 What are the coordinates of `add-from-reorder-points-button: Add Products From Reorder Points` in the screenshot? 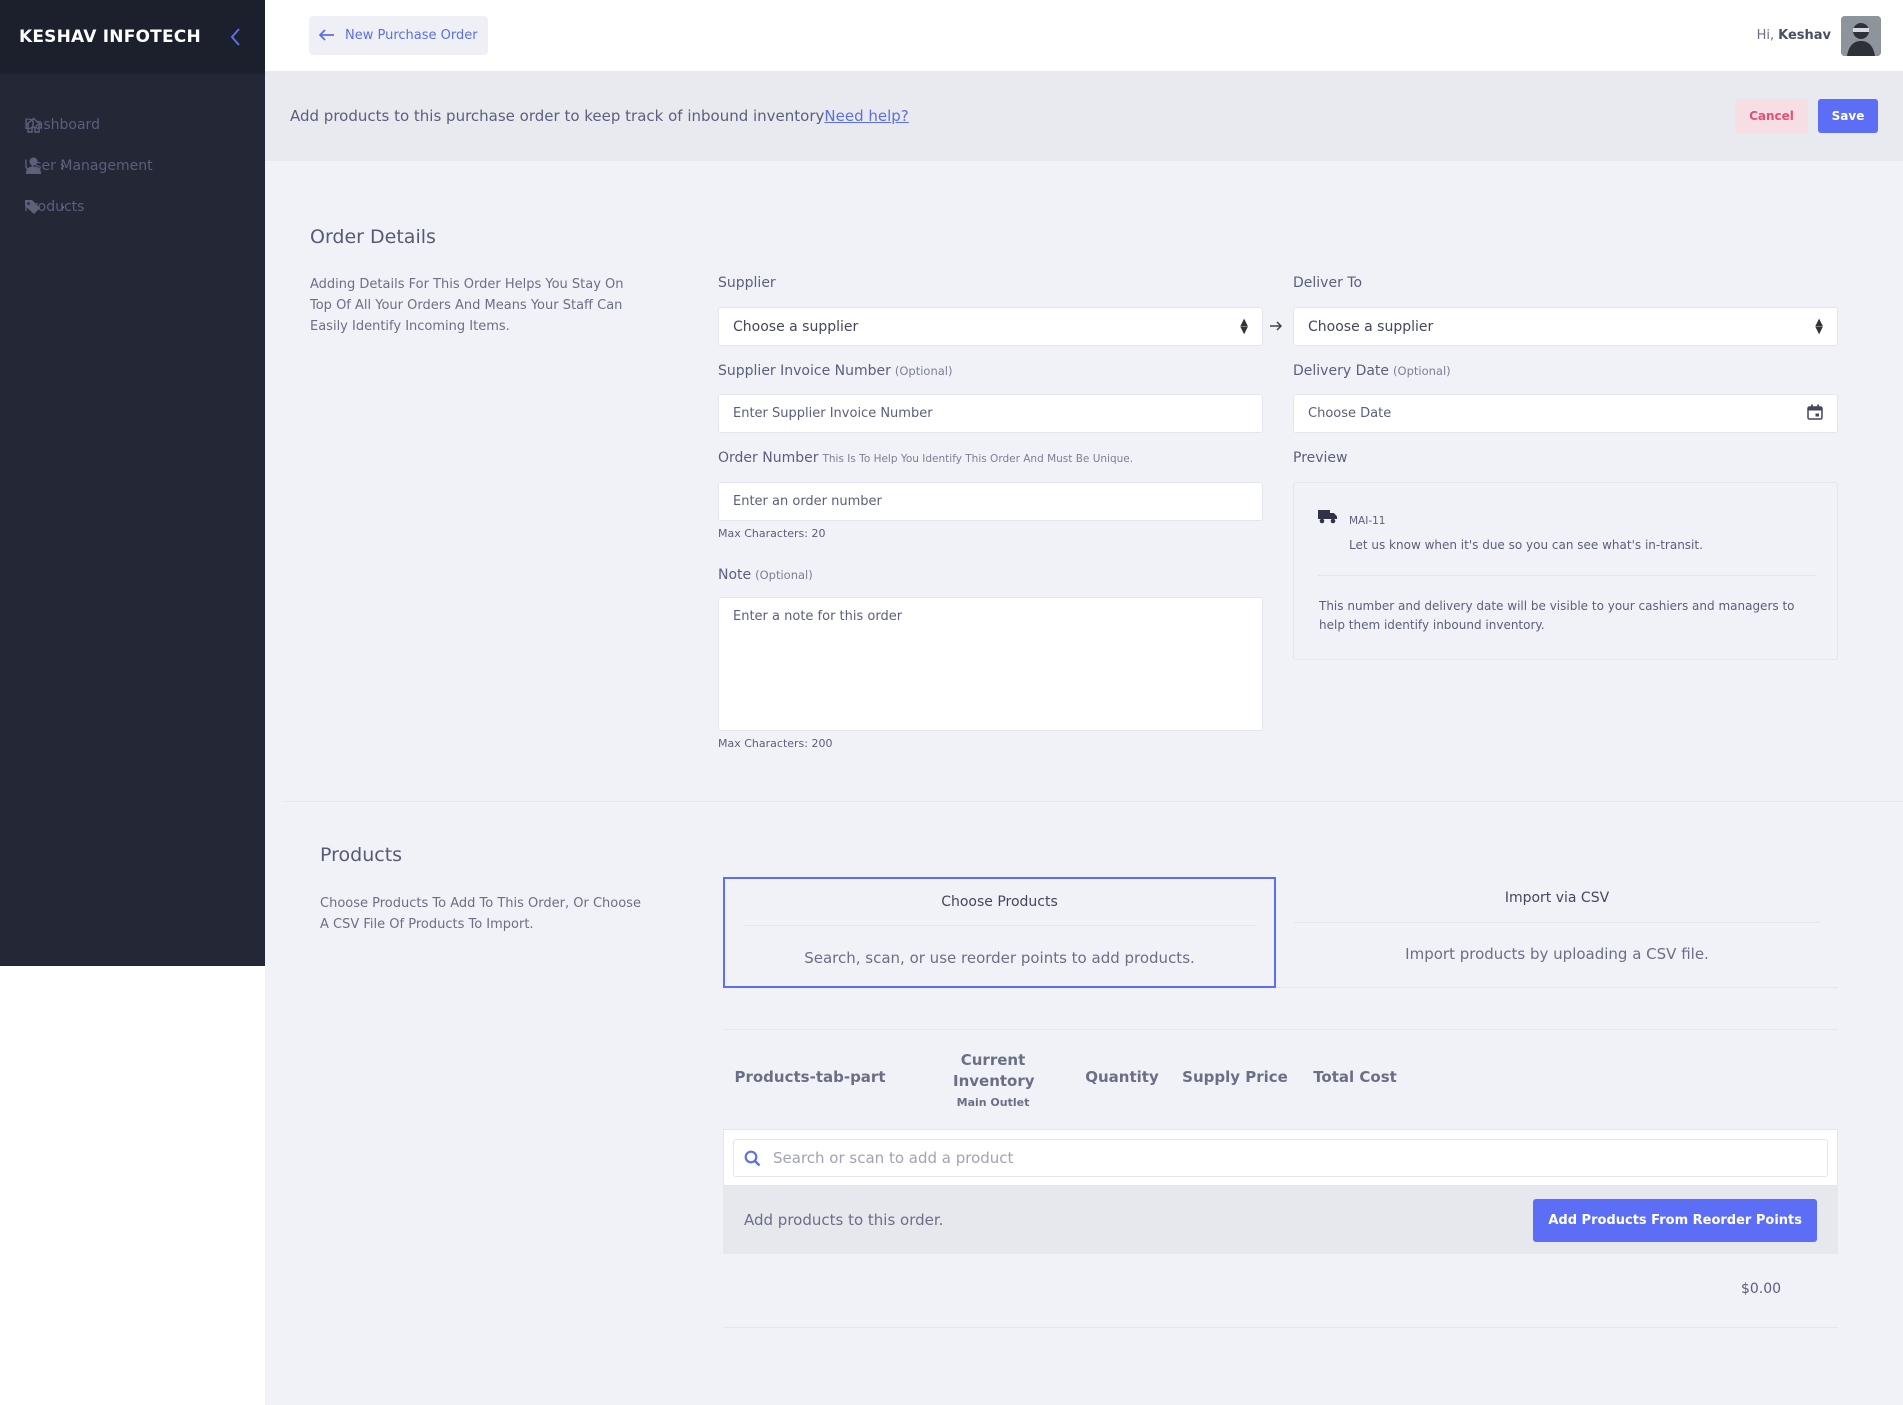 It's located at (1675, 1220).